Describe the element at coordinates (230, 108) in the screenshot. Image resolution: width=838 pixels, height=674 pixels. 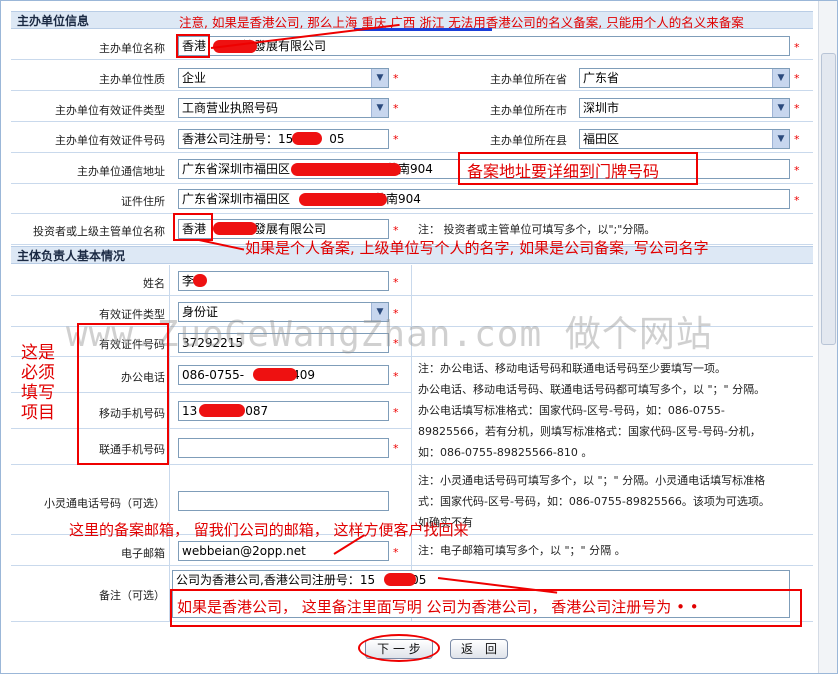
I see `unit-cert-type-value: 工商营业执照号码` at that location.